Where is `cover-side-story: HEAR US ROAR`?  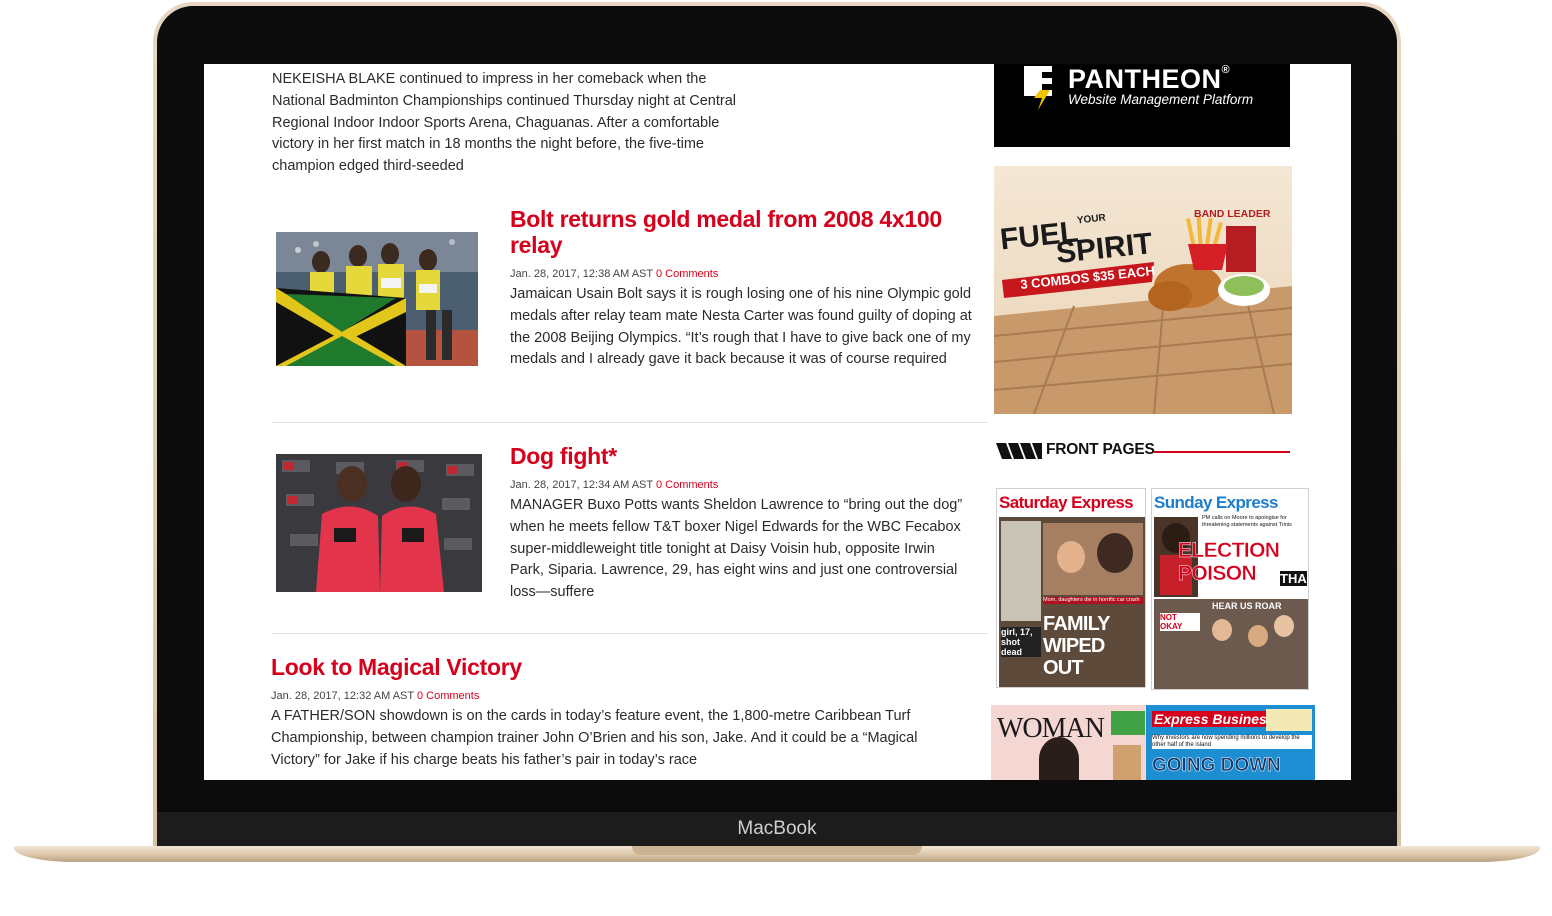 cover-side-story: HEAR US ROAR is located at coordinates (1247, 606).